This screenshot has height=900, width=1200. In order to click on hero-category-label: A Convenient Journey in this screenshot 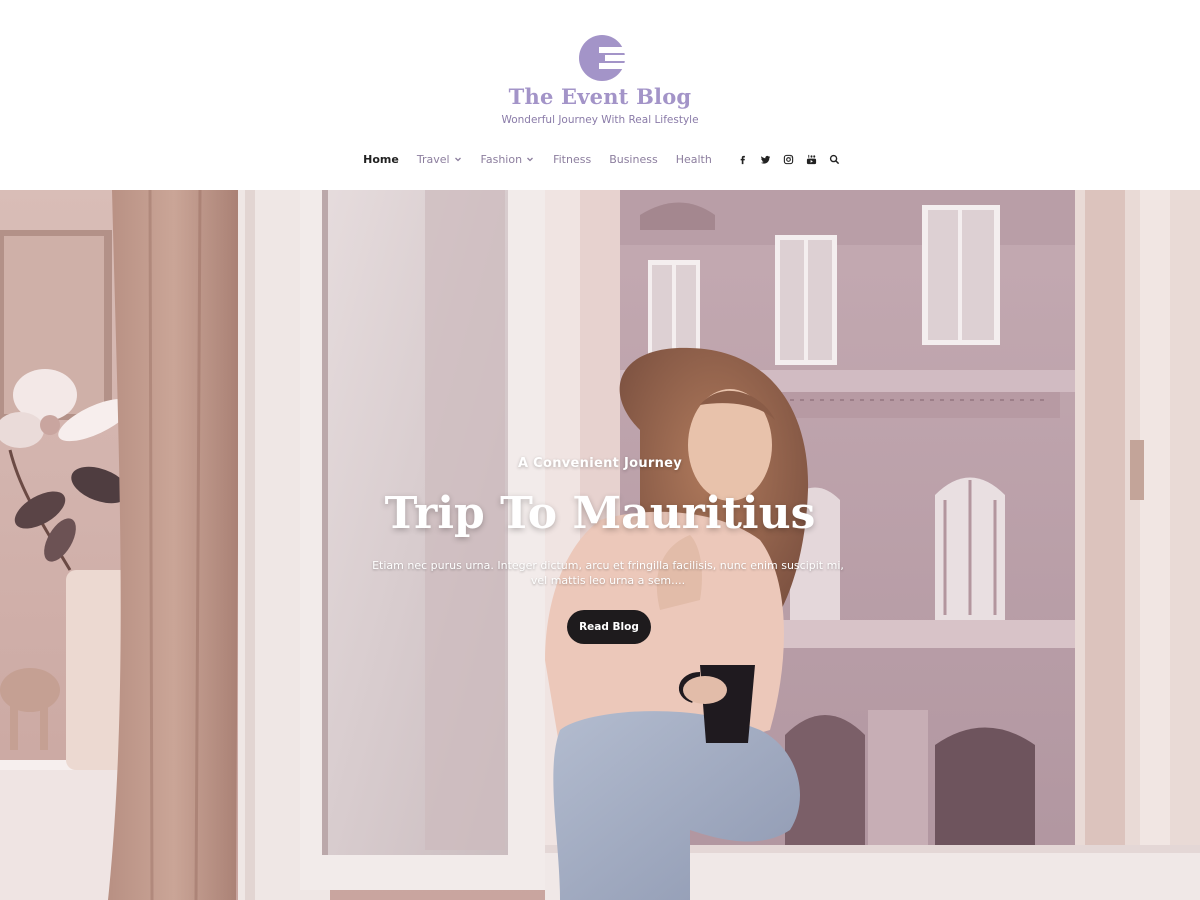, I will do `click(600, 463)`.